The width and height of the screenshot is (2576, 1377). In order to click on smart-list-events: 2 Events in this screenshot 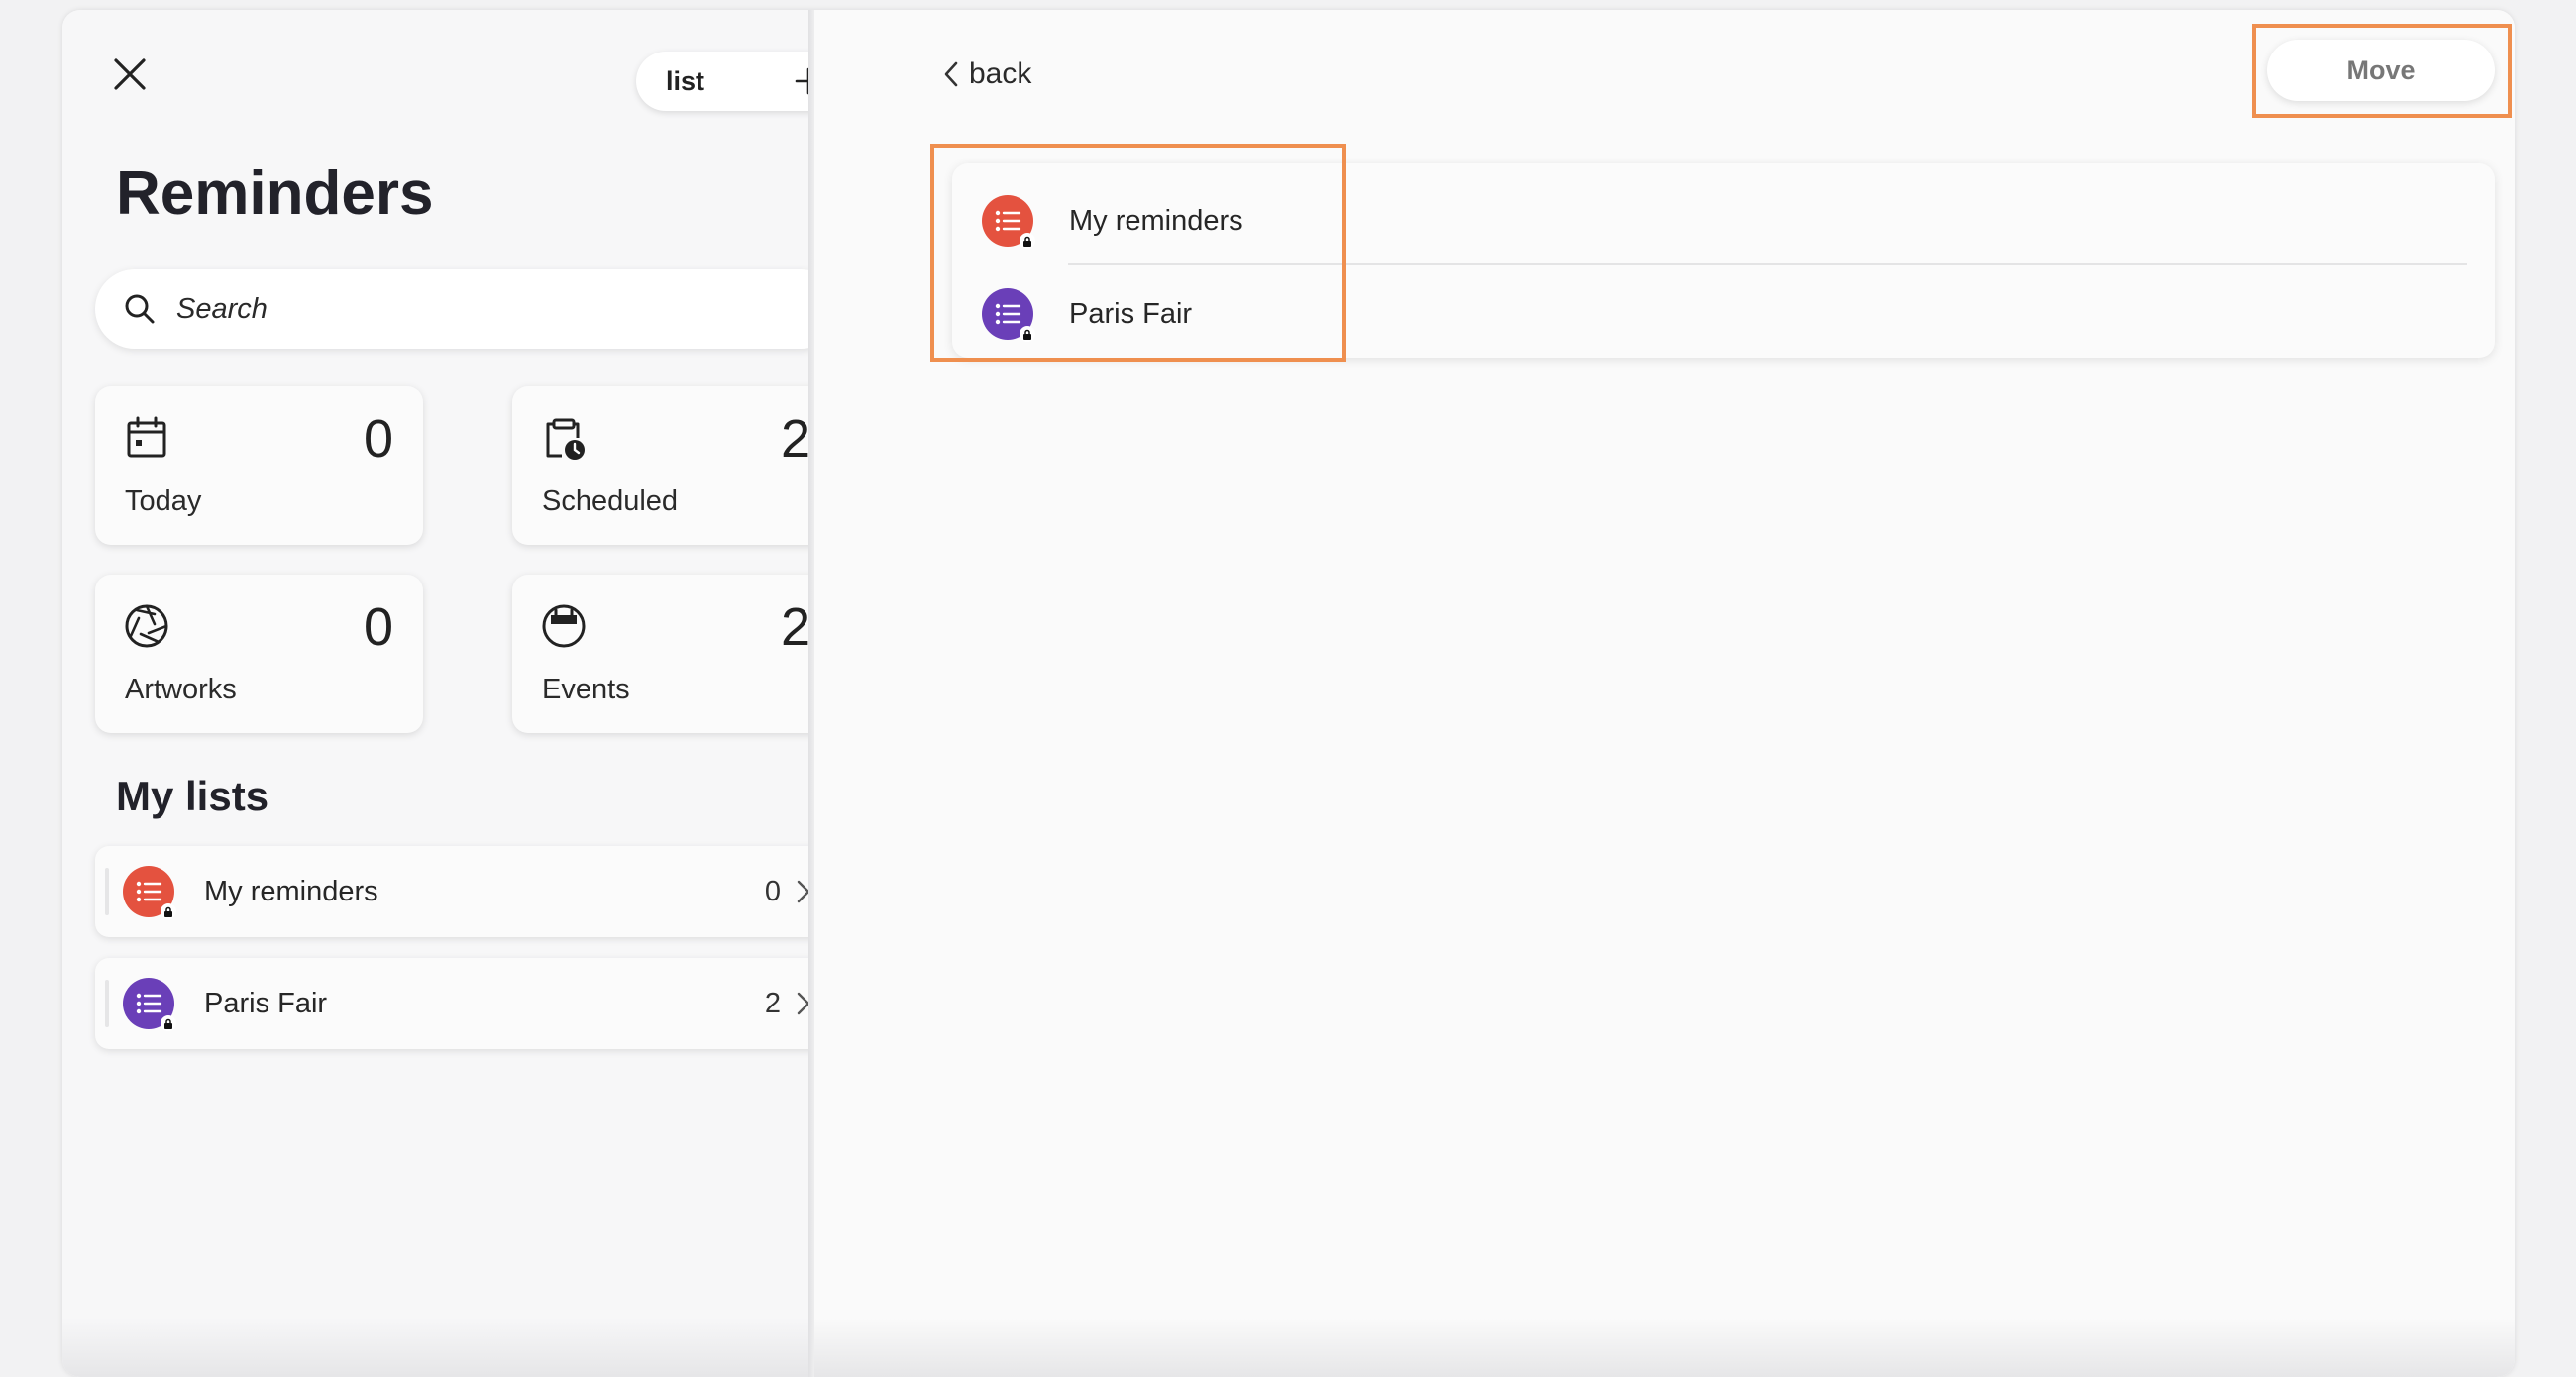, I will do `click(676, 654)`.